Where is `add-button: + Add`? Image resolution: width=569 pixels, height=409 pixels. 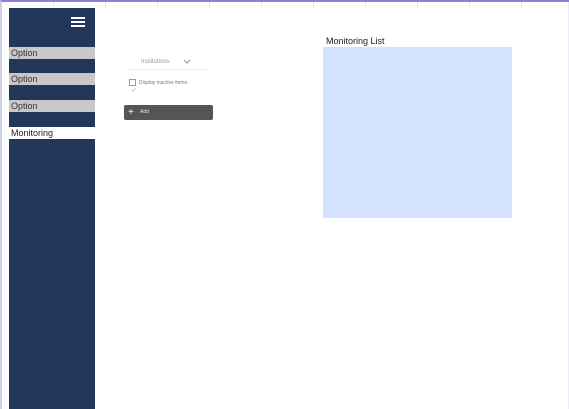
add-button: + Add is located at coordinates (168, 112).